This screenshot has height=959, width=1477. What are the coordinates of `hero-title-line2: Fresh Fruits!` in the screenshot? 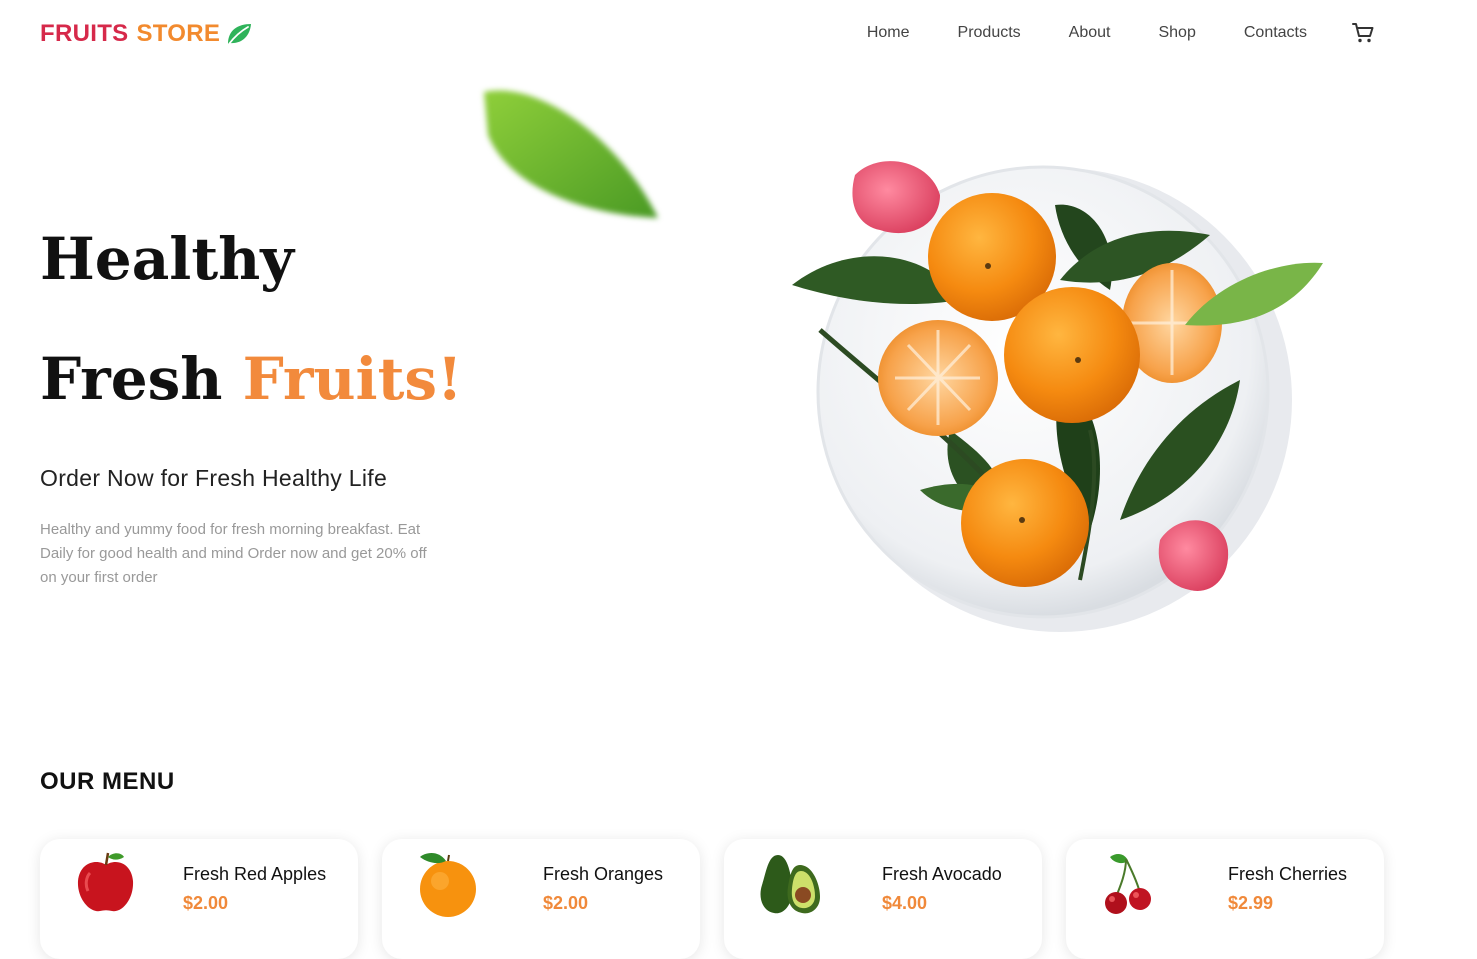 It's located at (251, 379).